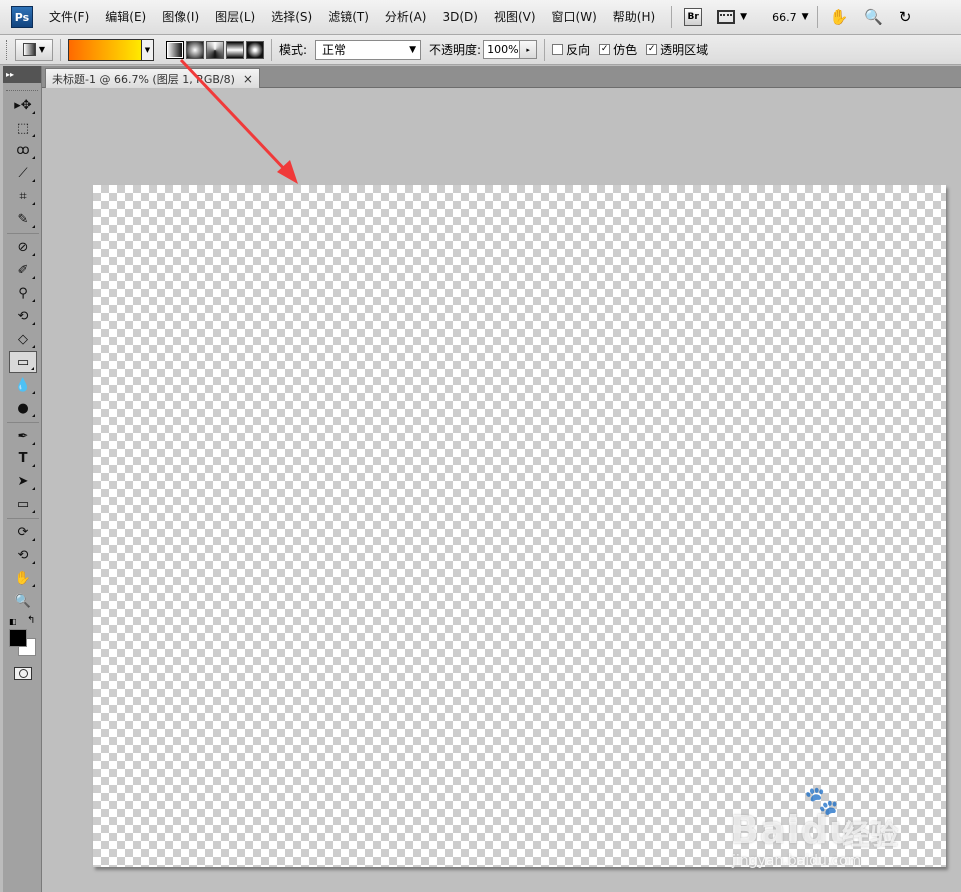 The height and width of the screenshot is (892, 961). I want to click on history-brush-tool: ⟲, so click(23, 316).